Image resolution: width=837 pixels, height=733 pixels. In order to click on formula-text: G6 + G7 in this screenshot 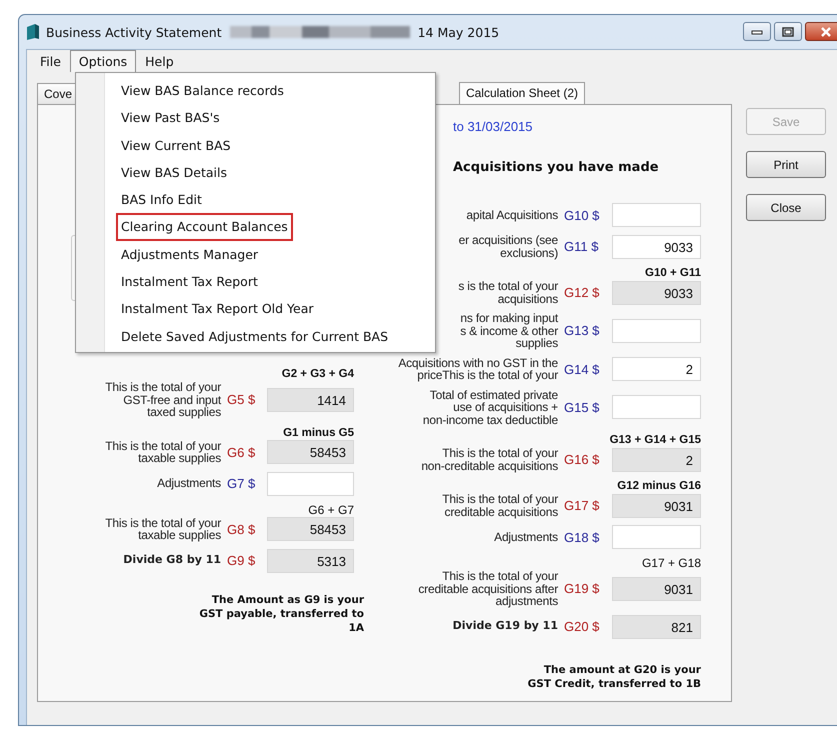, I will do `click(331, 509)`.